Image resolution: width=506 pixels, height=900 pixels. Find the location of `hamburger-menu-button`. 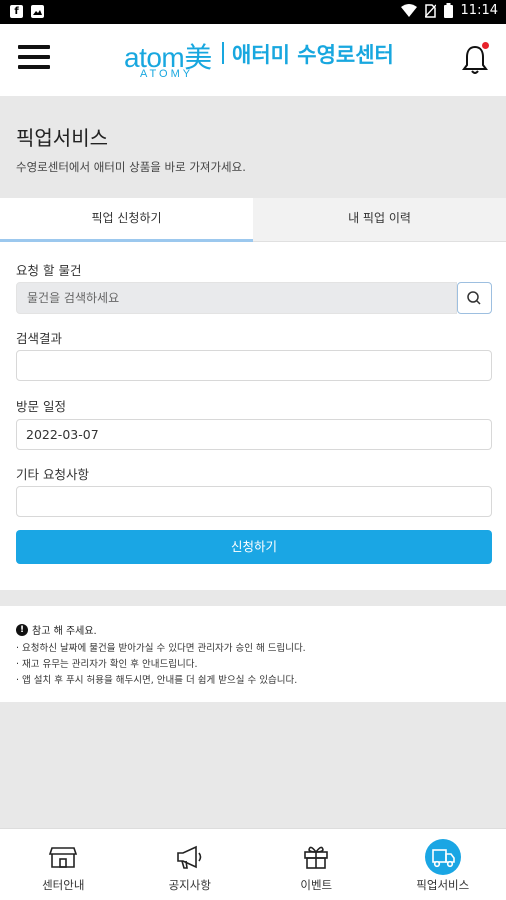

hamburger-menu-button is located at coordinates (34, 59).